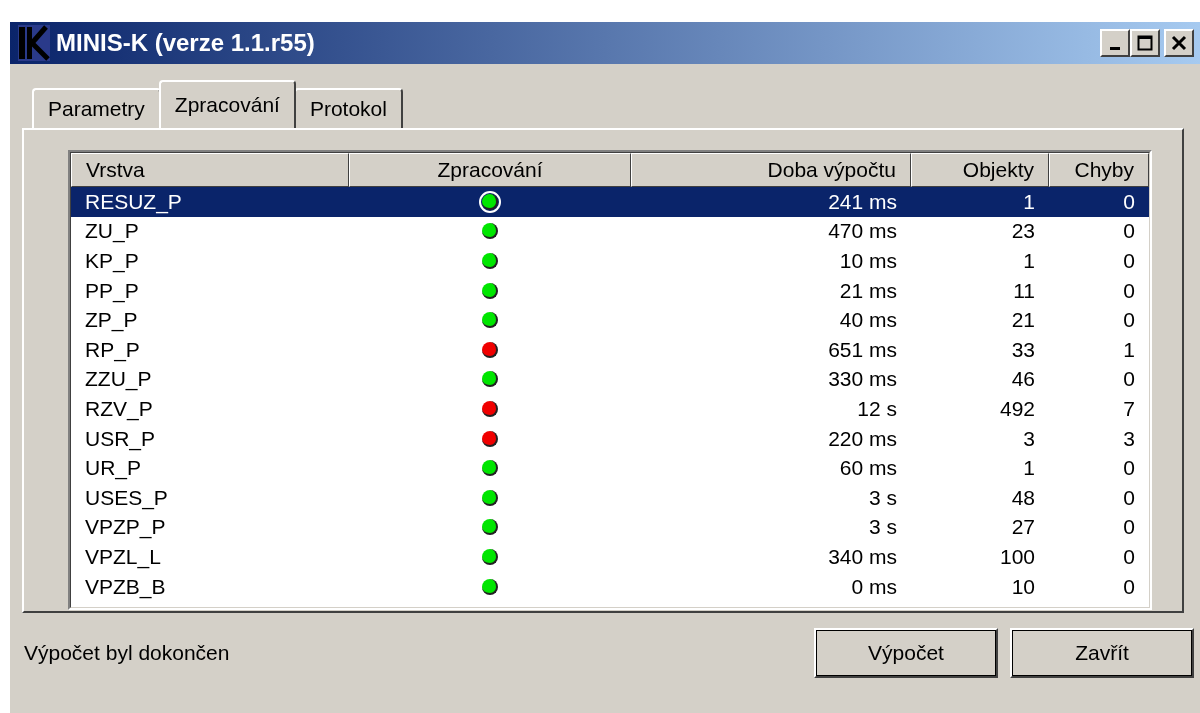 Image resolution: width=1200 pixels, height=713 pixels. I want to click on table-cell-text: 651 ms, so click(862, 349).